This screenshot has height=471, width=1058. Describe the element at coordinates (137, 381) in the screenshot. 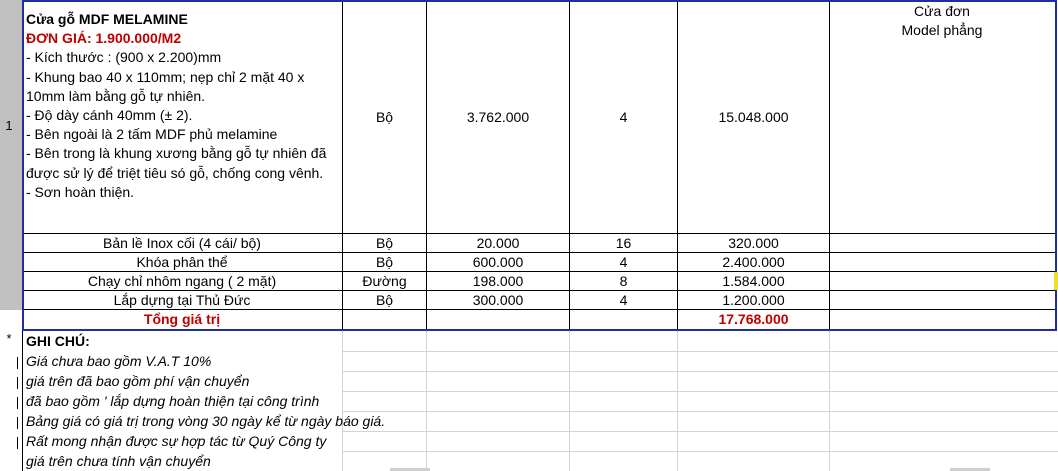

I see `note-line: giá trên đã bao gồm phí vận chuyển` at that location.